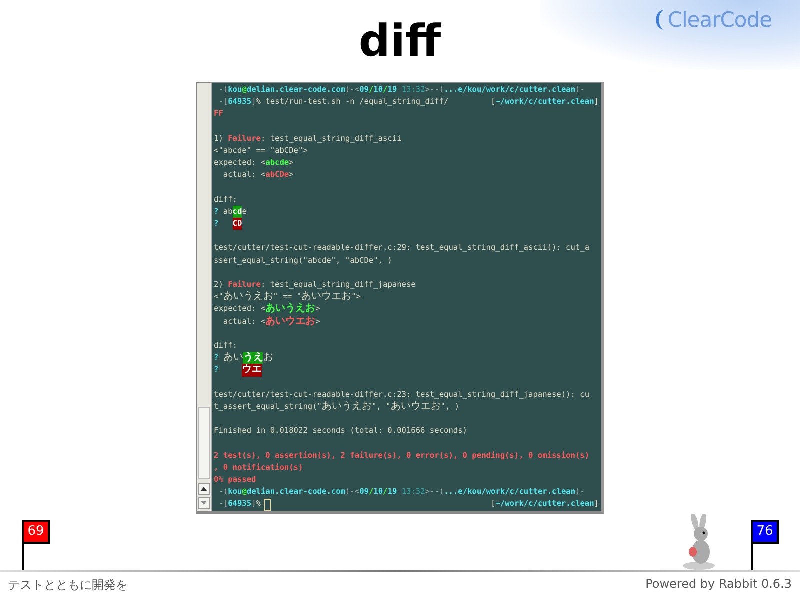 Image resolution: width=800 pixels, height=600 pixels. Describe the element at coordinates (36, 532) in the screenshot. I see `start-page-flag: 69` at that location.